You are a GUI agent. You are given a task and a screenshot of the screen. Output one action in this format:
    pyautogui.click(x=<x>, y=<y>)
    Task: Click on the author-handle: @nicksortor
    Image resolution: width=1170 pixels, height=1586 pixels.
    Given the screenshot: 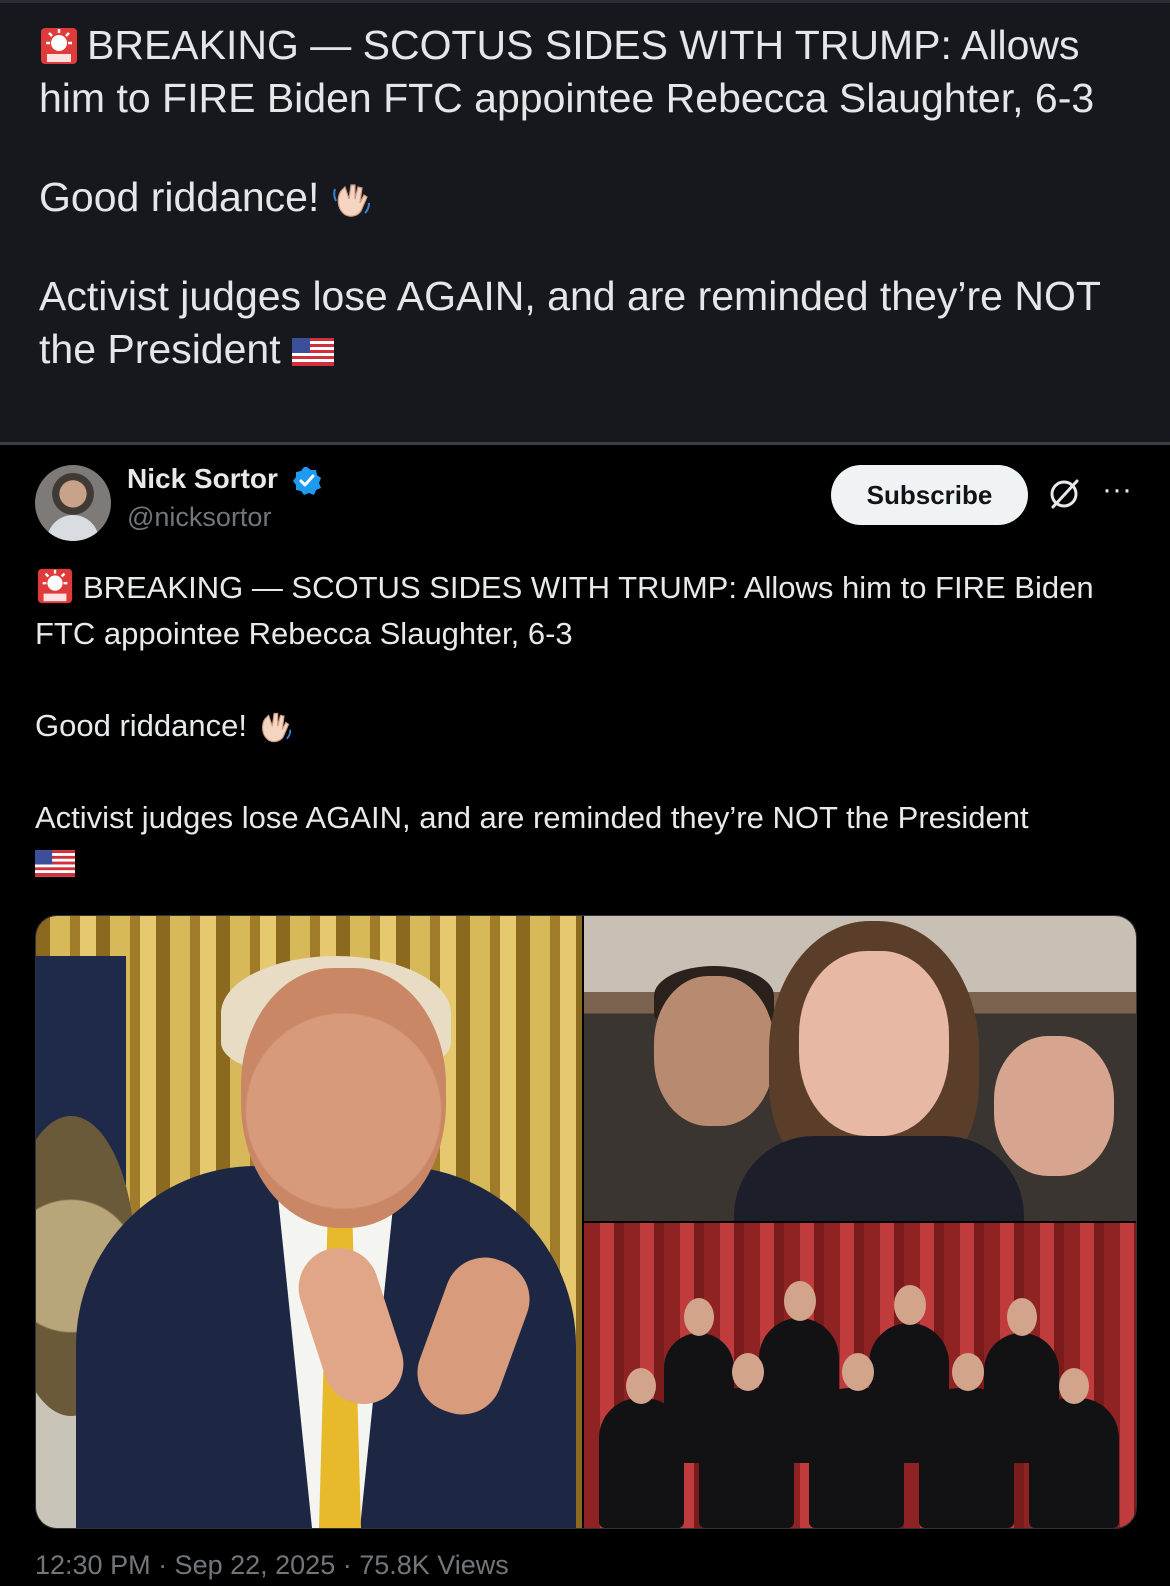 What is the action you would take?
    pyautogui.click(x=199, y=517)
    